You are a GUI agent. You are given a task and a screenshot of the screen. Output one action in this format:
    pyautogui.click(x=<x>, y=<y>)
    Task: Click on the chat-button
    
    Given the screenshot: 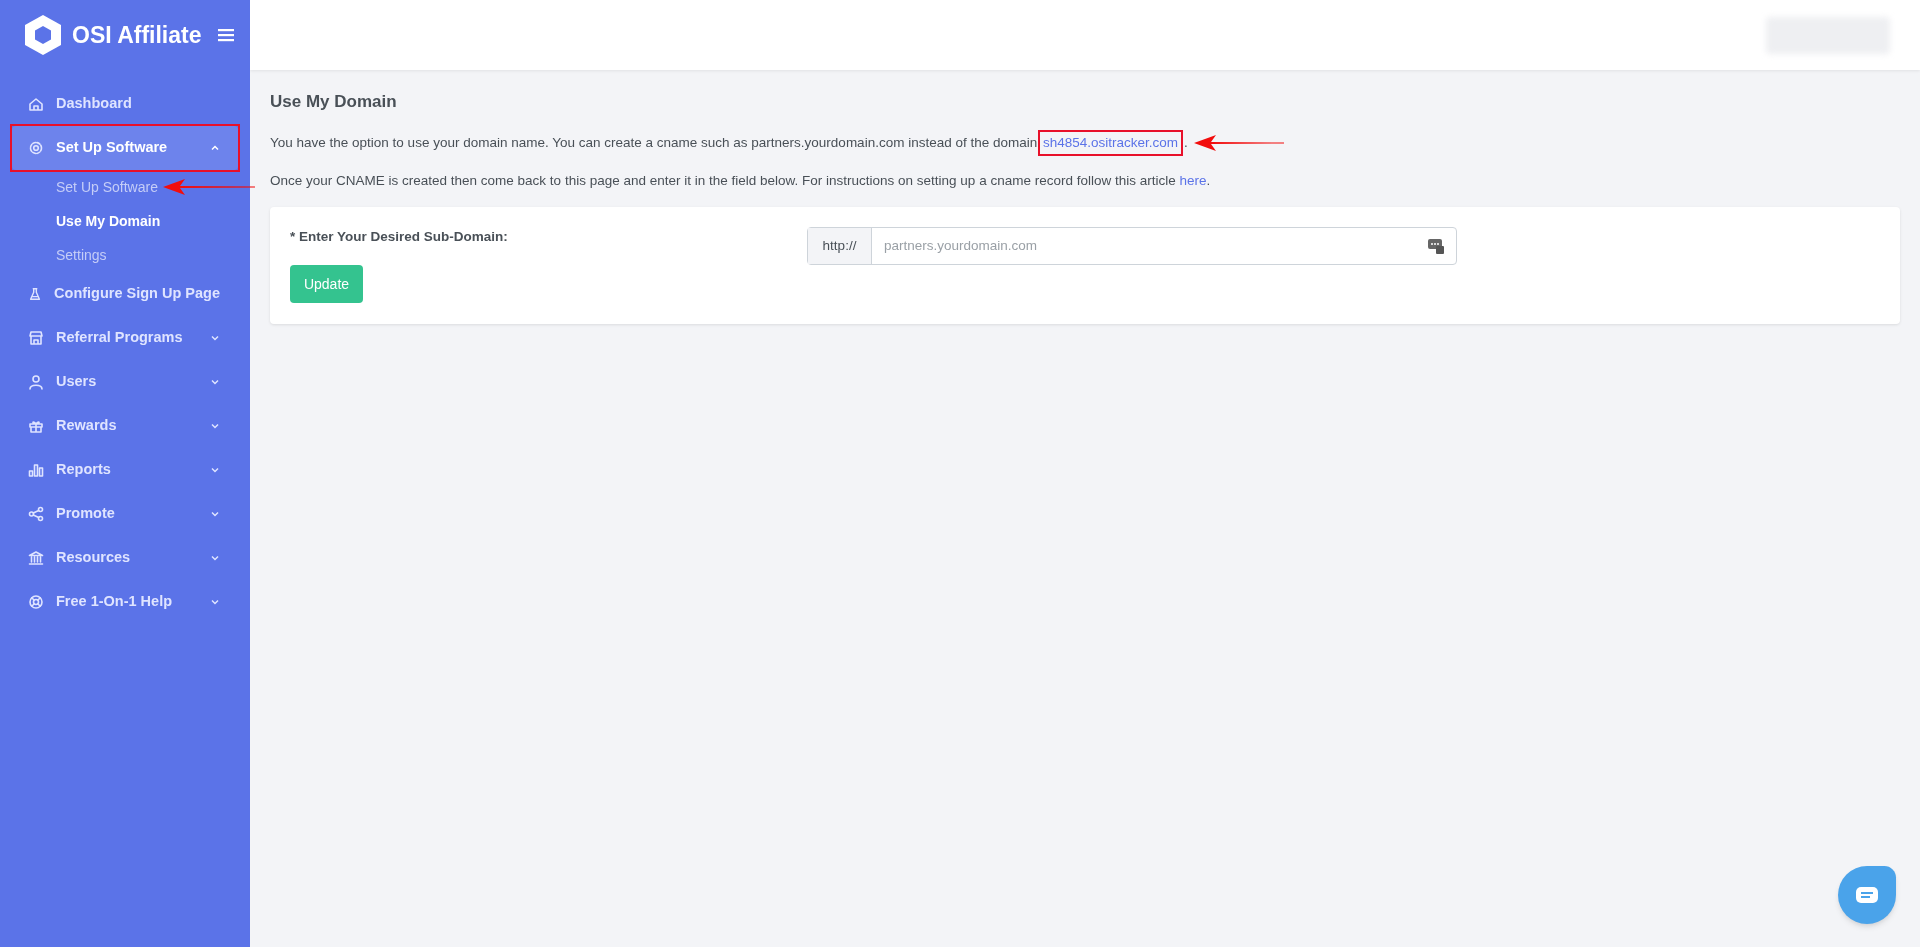 What is the action you would take?
    pyautogui.click(x=1867, y=895)
    